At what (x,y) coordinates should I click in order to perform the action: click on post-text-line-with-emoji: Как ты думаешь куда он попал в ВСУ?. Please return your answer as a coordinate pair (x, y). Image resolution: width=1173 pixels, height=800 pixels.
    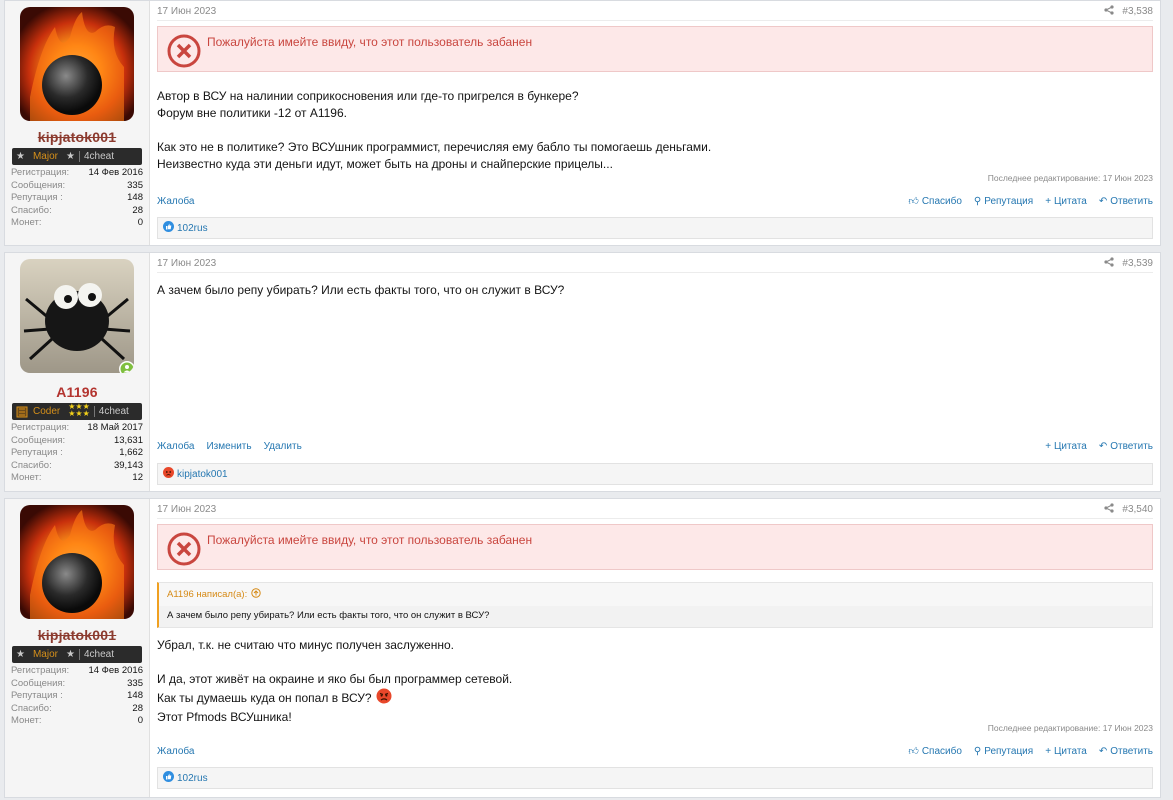
    Looking at the image, I should click on (655, 698).